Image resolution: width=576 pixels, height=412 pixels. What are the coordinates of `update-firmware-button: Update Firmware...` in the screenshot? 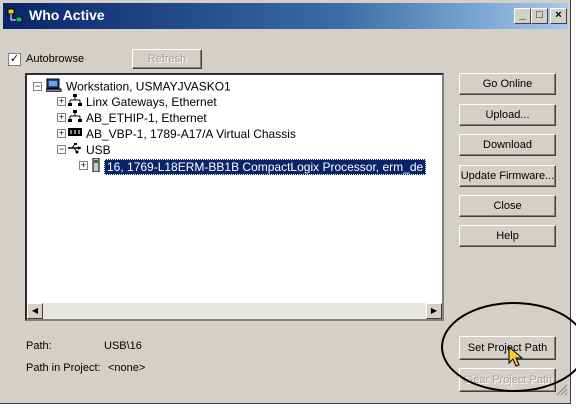 It's located at (507, 176).